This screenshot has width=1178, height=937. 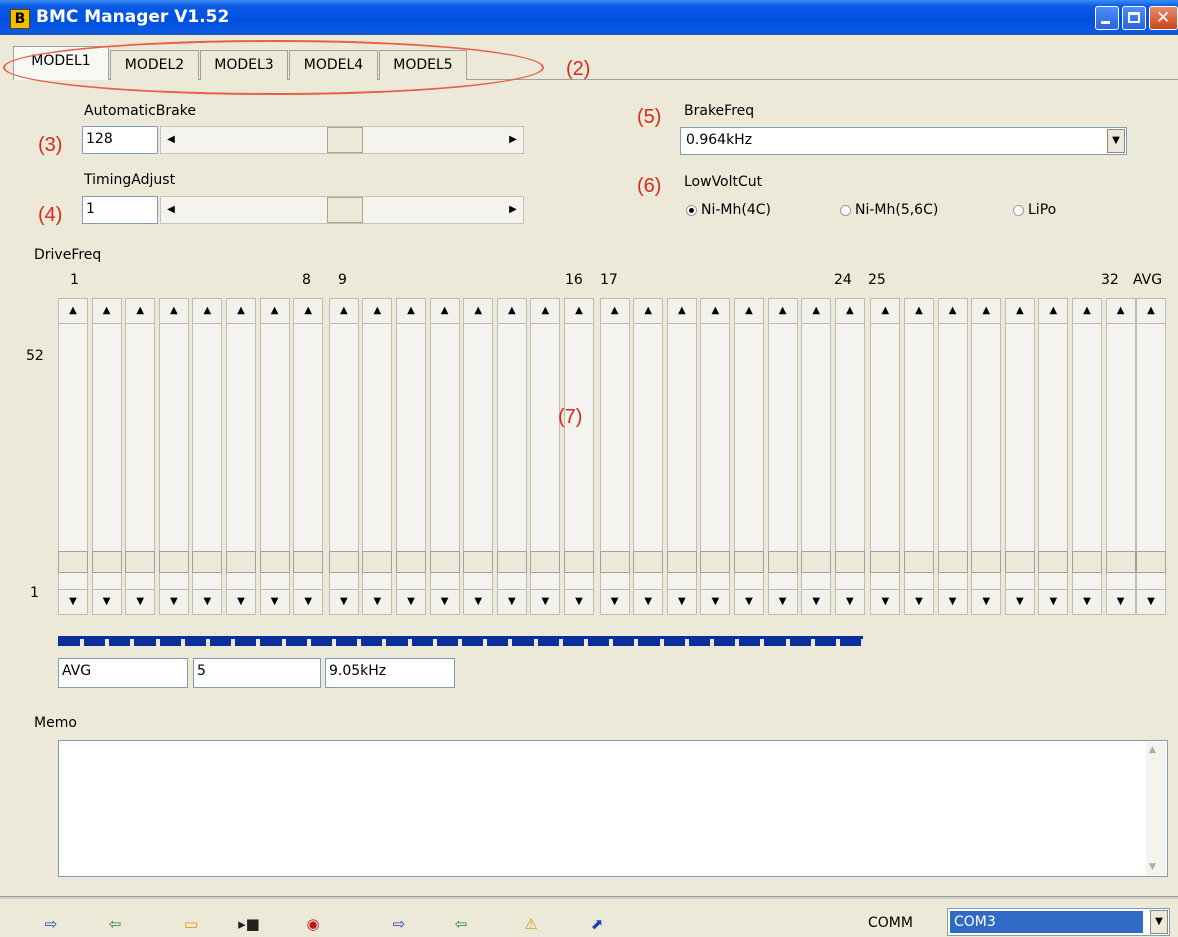 What do you see at coordinates (191, 924) in the screenshot?
I see `open-folder-icon: ▭` at bounding box center [191, 924].